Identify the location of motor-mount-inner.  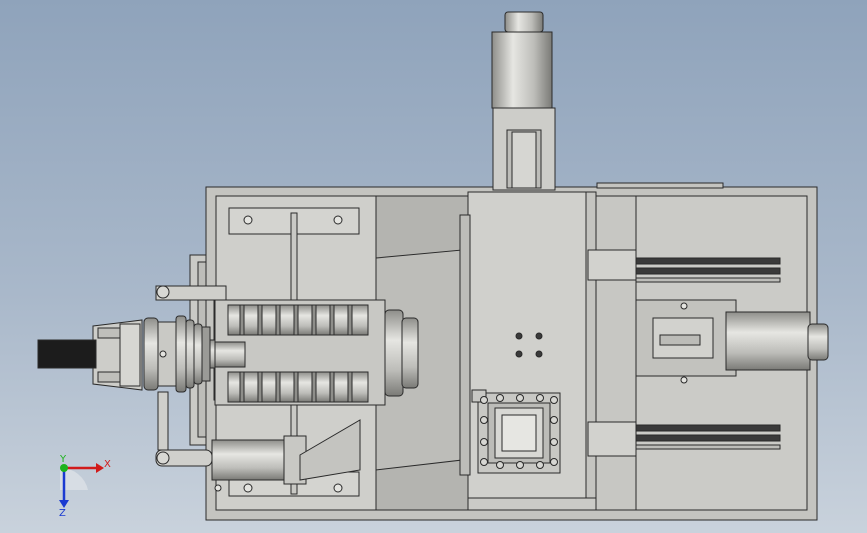
(524, 160).